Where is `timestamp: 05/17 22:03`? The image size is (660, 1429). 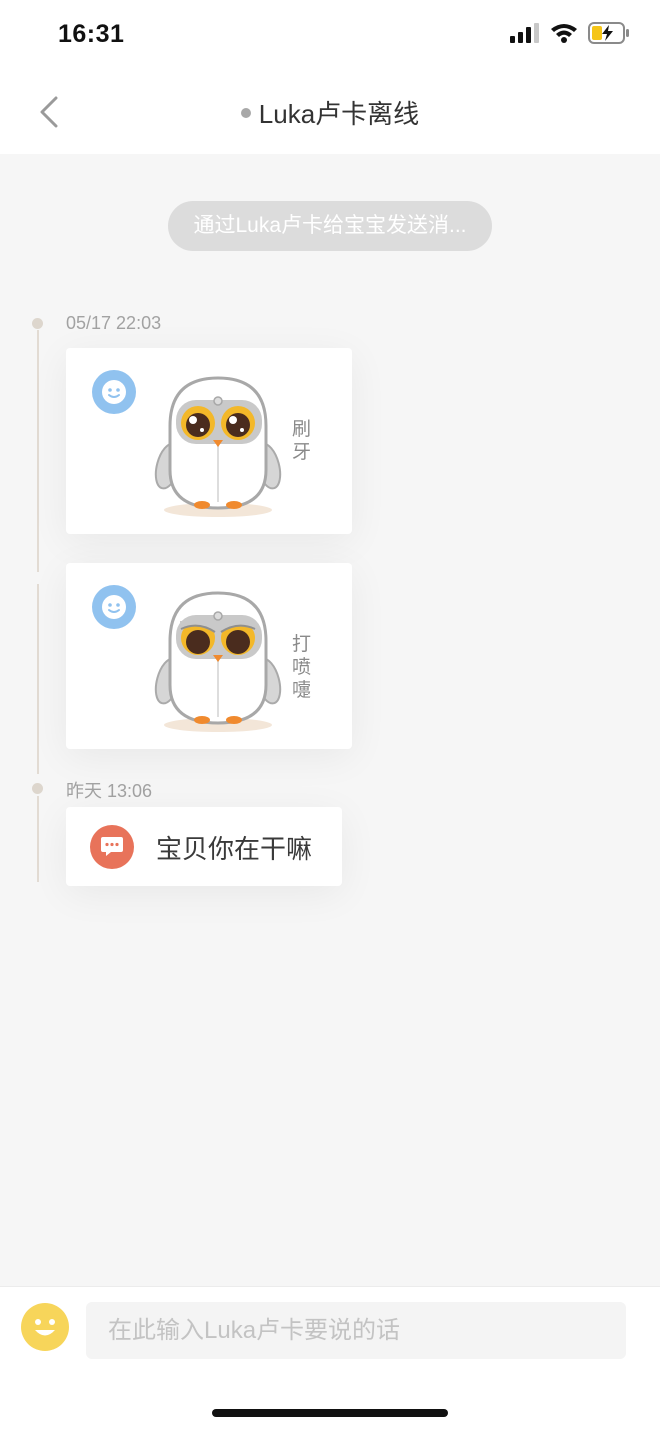 timestamp: 05/17 22:03 is located at coordinates (114, 323).